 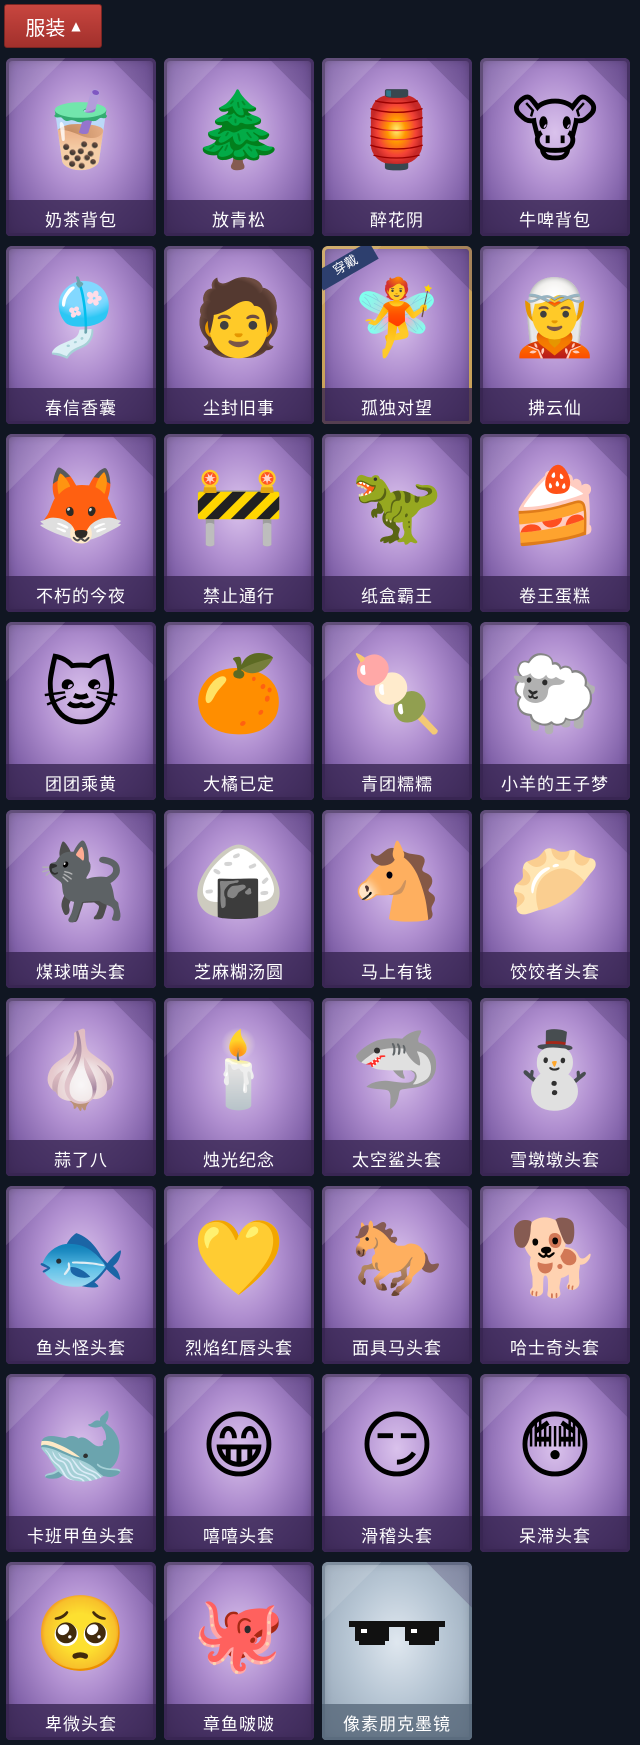 I want to click on item-card: 🐴 马上有钱, so click(x=397, y=899).